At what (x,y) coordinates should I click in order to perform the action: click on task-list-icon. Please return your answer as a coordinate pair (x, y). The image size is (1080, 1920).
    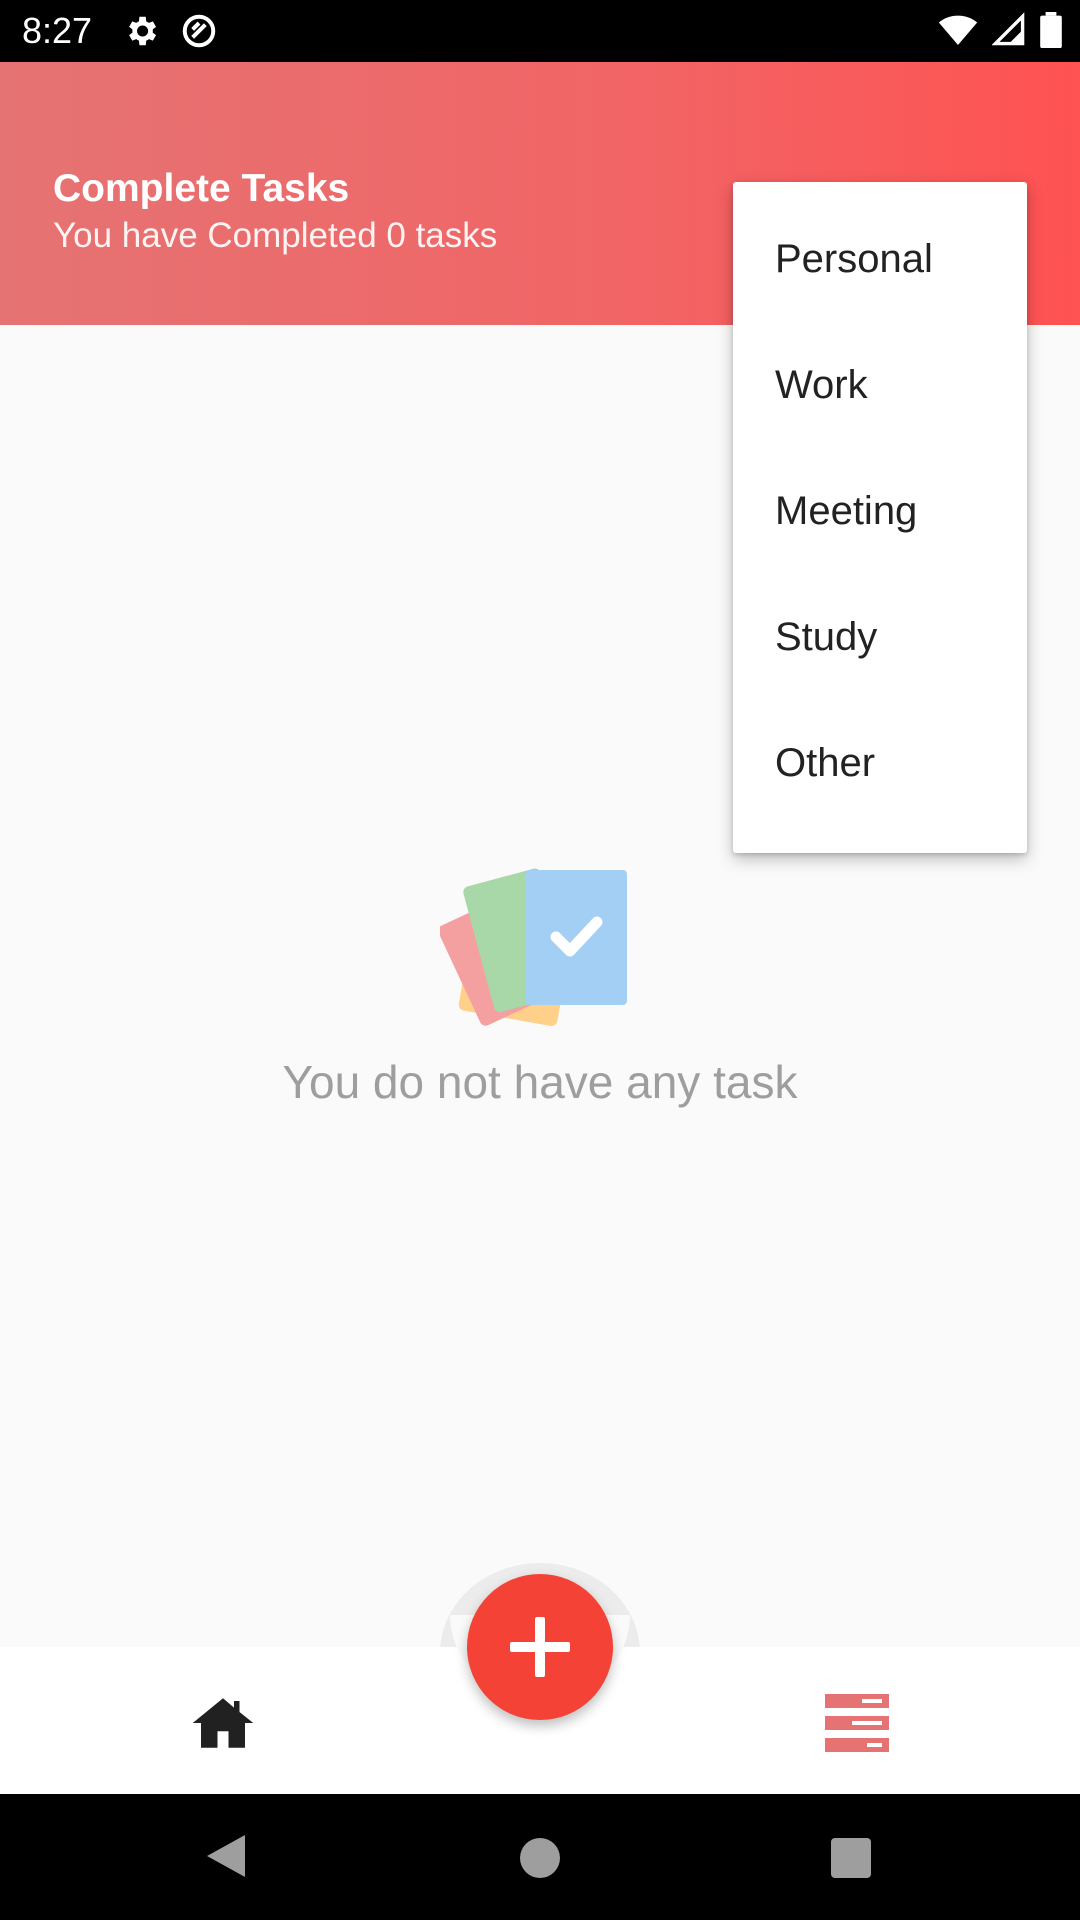
    Looking at the image, I should click on (857, 1723).